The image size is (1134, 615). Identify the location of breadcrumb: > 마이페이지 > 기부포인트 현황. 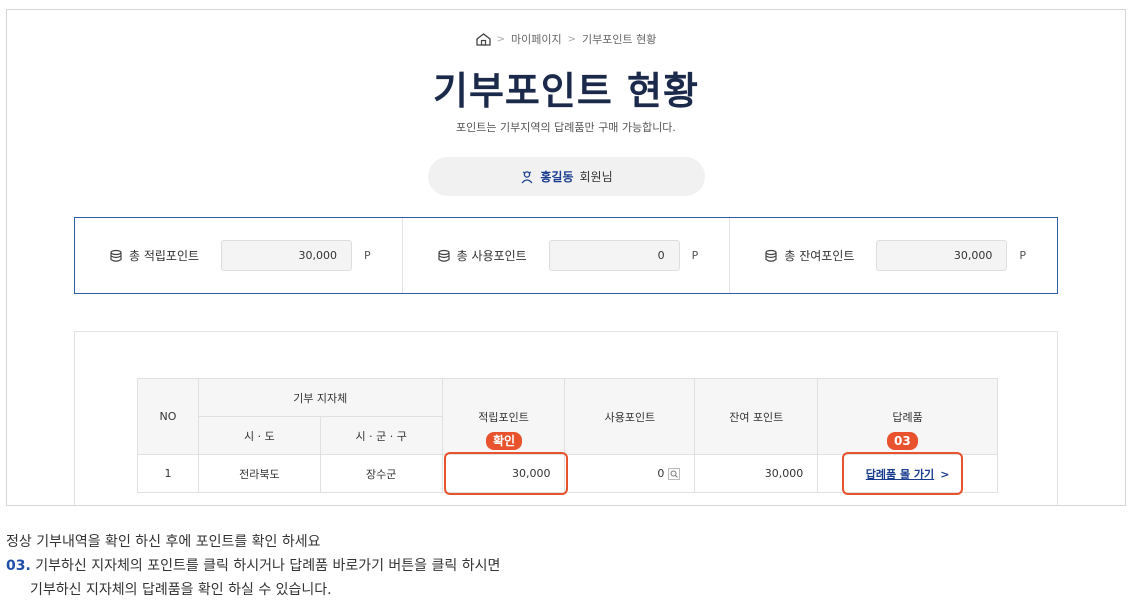
(566, 39).